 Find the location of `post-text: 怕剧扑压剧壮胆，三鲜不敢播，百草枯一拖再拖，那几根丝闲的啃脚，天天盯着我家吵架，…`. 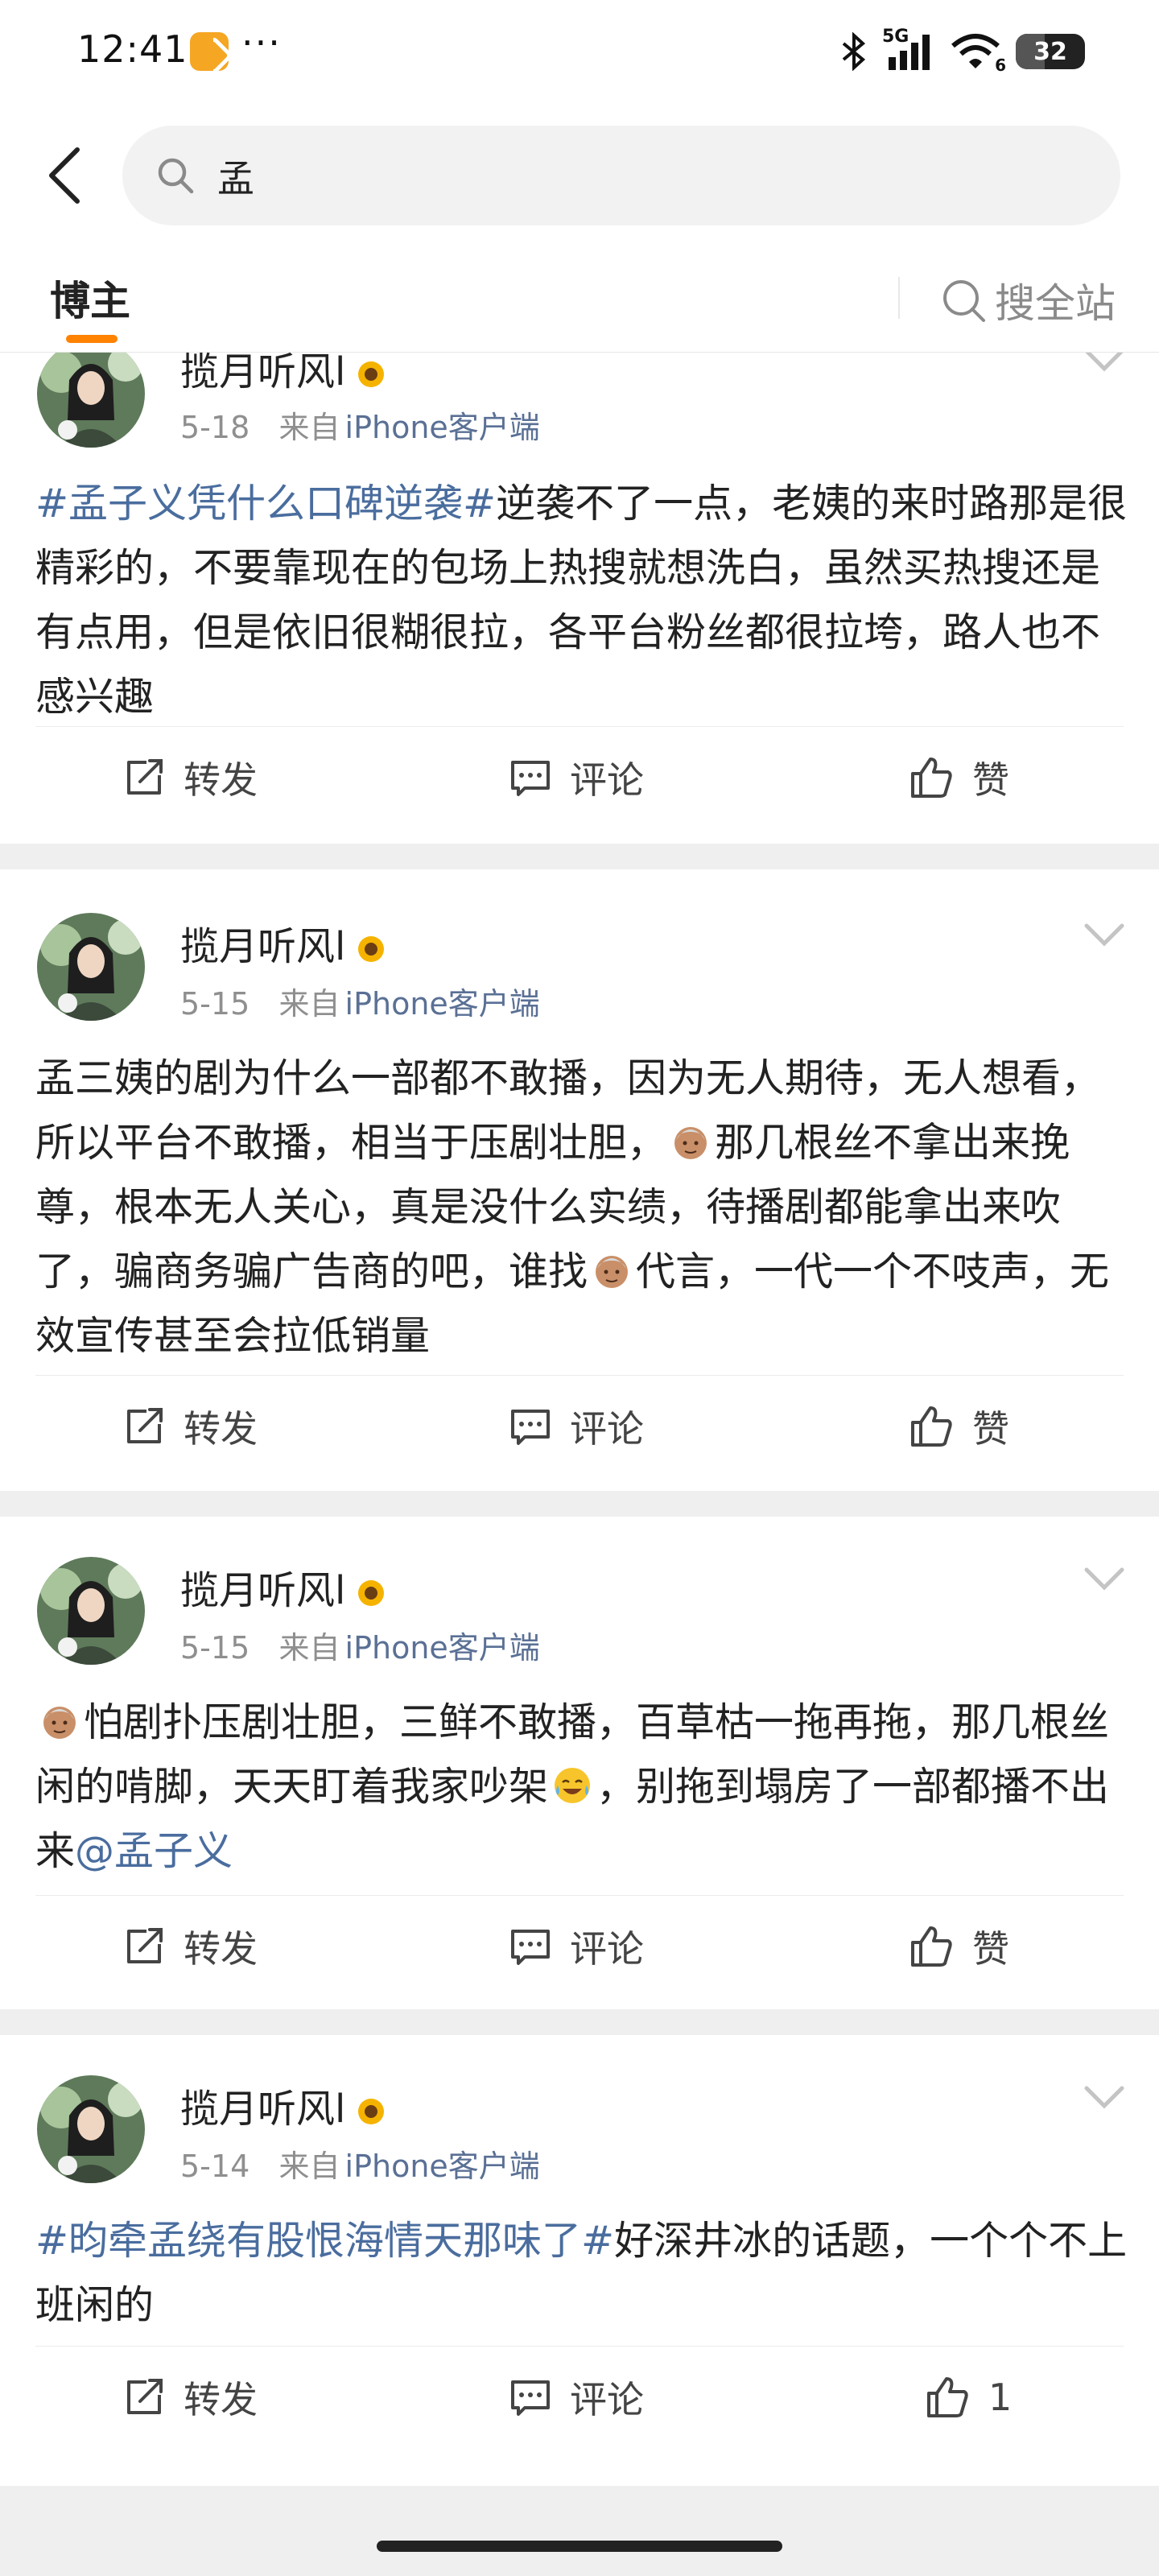

post-text: 怕剧扑压剧壮胆，三鲜不敢播，百草枯一拖再拖，那几根丝闲的啃脚，天天盯着我家吵架，… is located at coordinates (582, 1787).